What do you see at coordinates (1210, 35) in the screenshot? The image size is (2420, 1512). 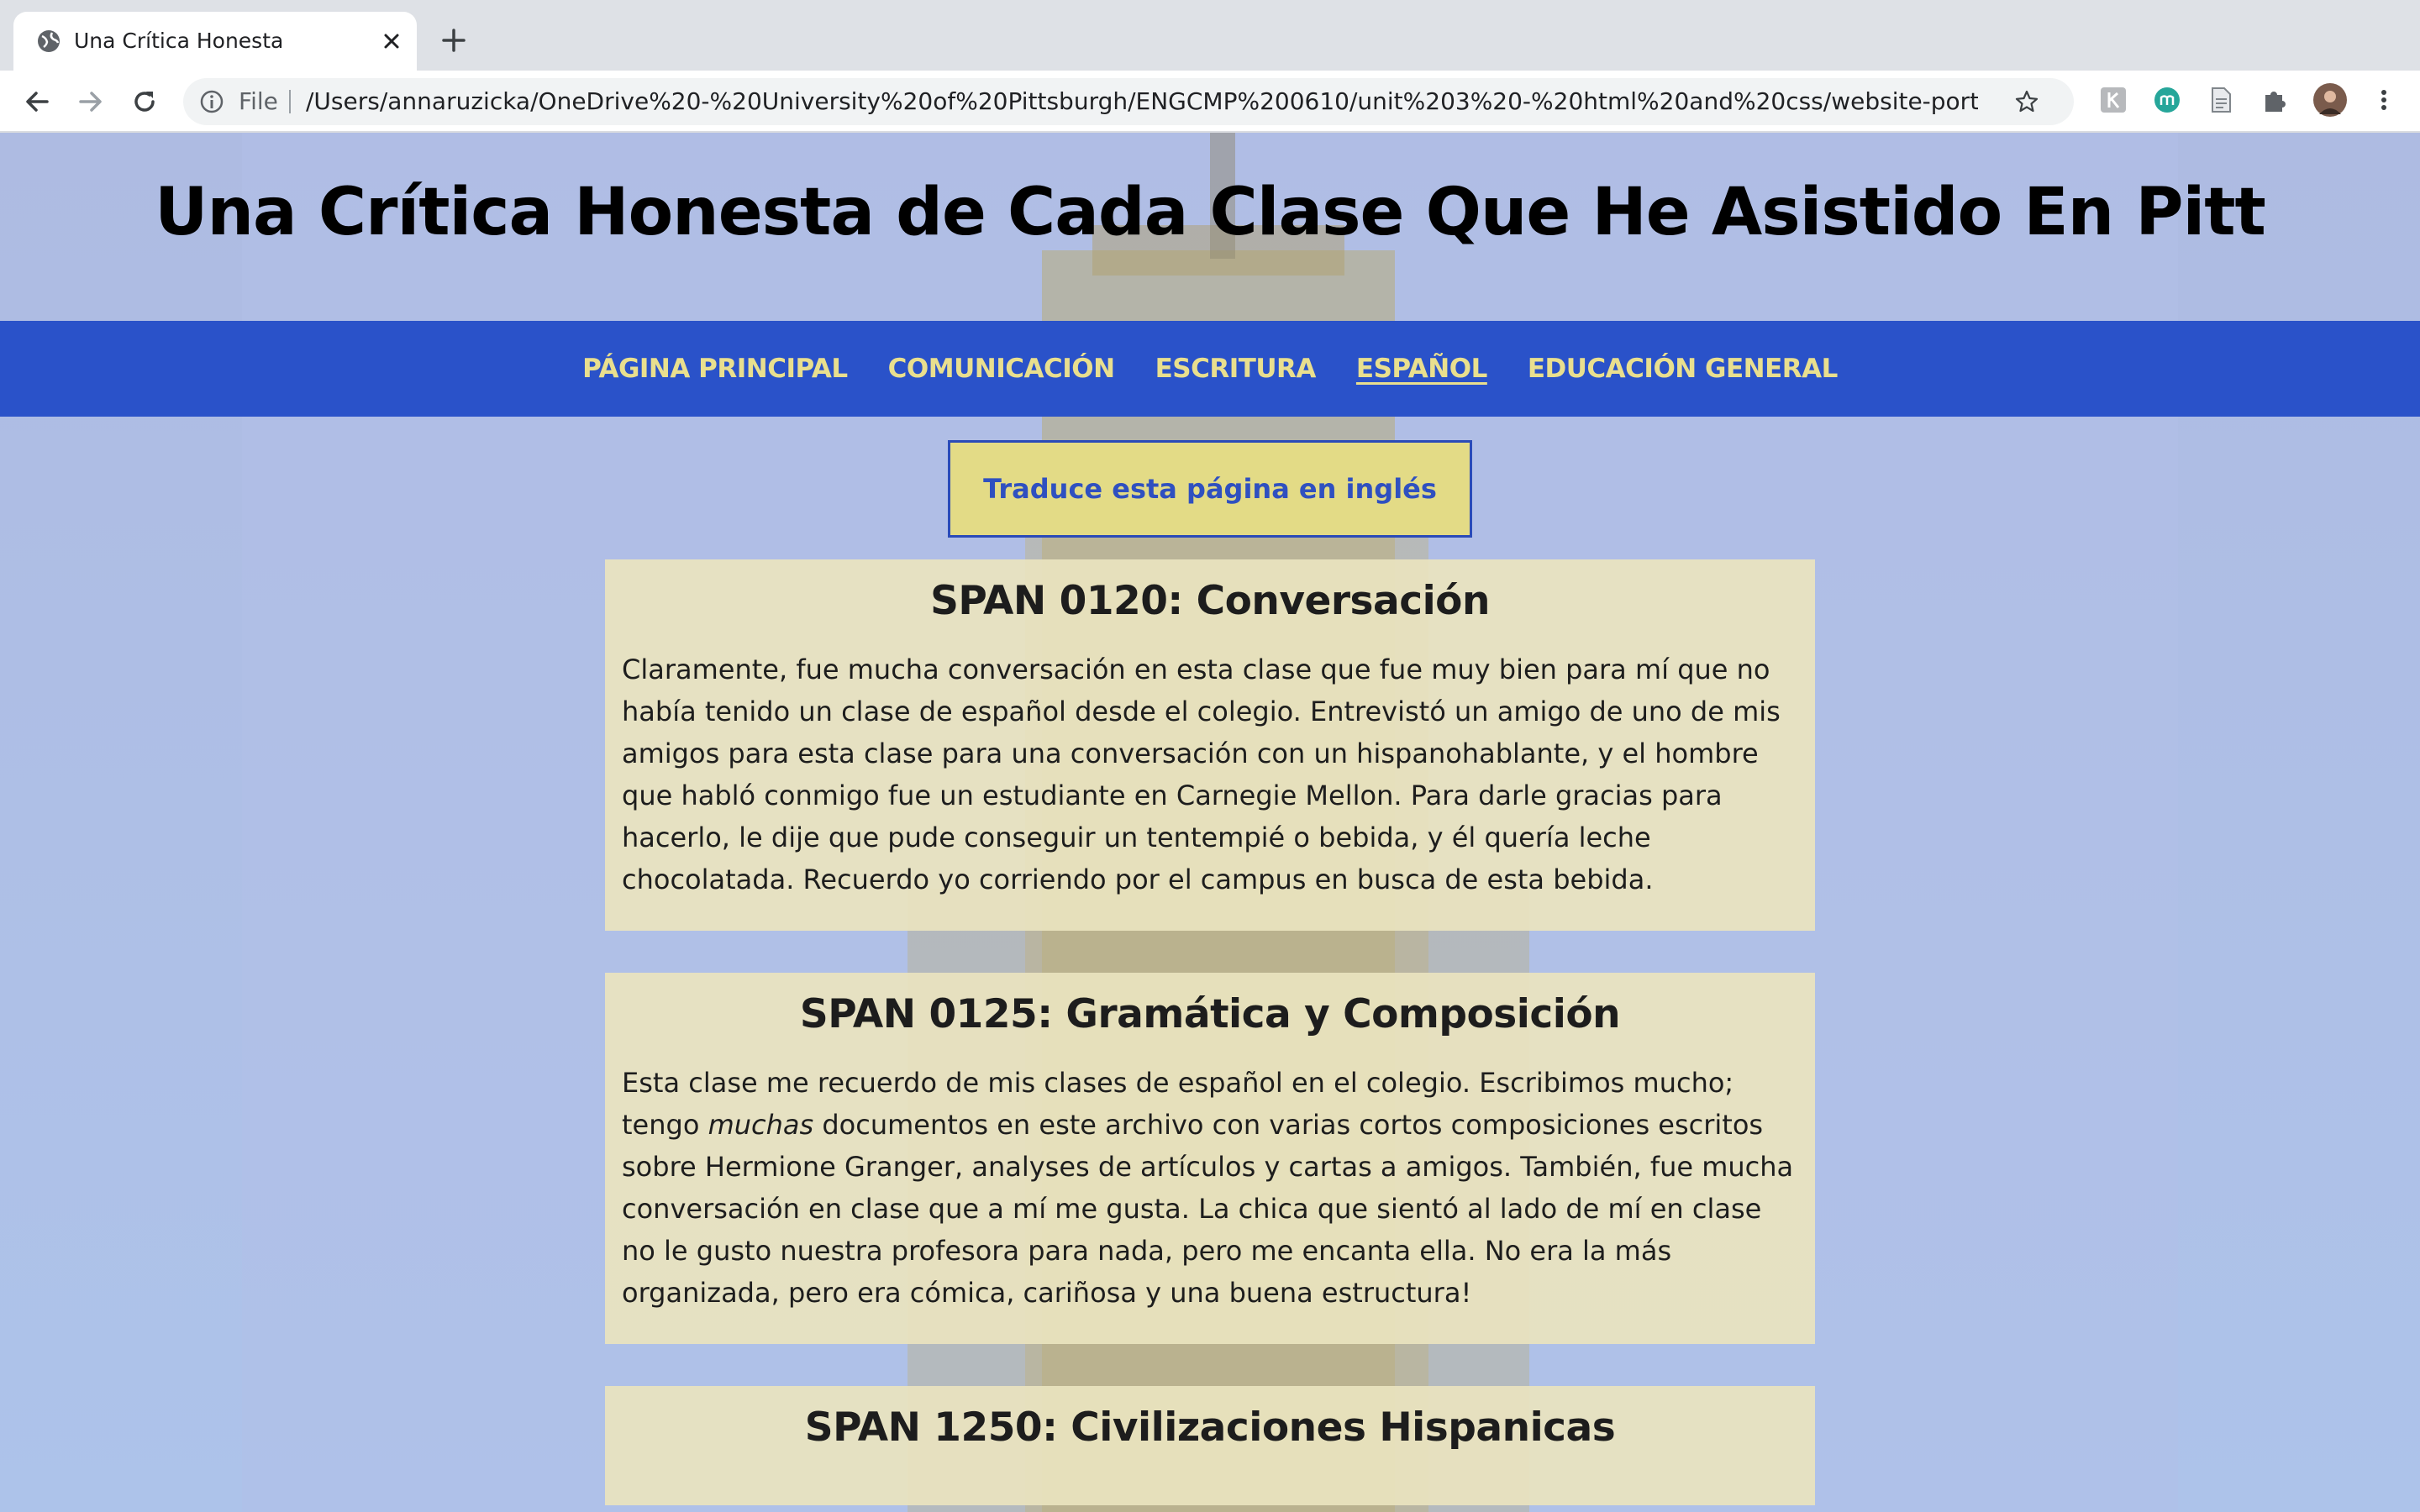 I see `browser-tabstrip: Una Crítica Honesta` at bounding box center [1210, 35].